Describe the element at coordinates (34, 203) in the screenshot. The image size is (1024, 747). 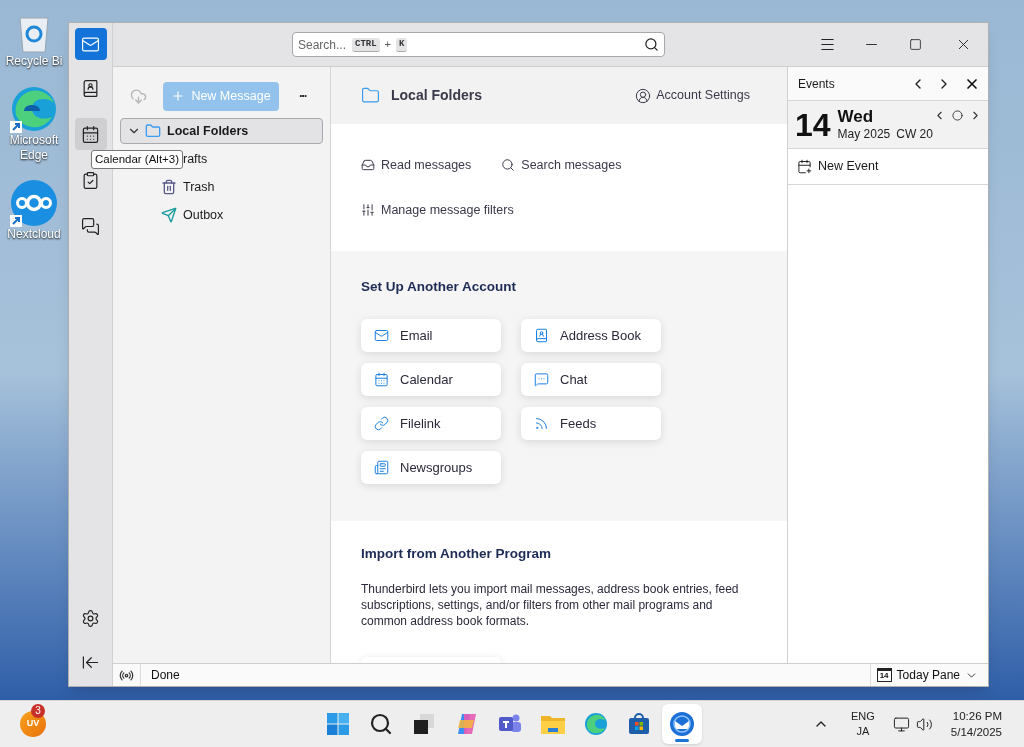
I see `nextcloud-icon` at that location.